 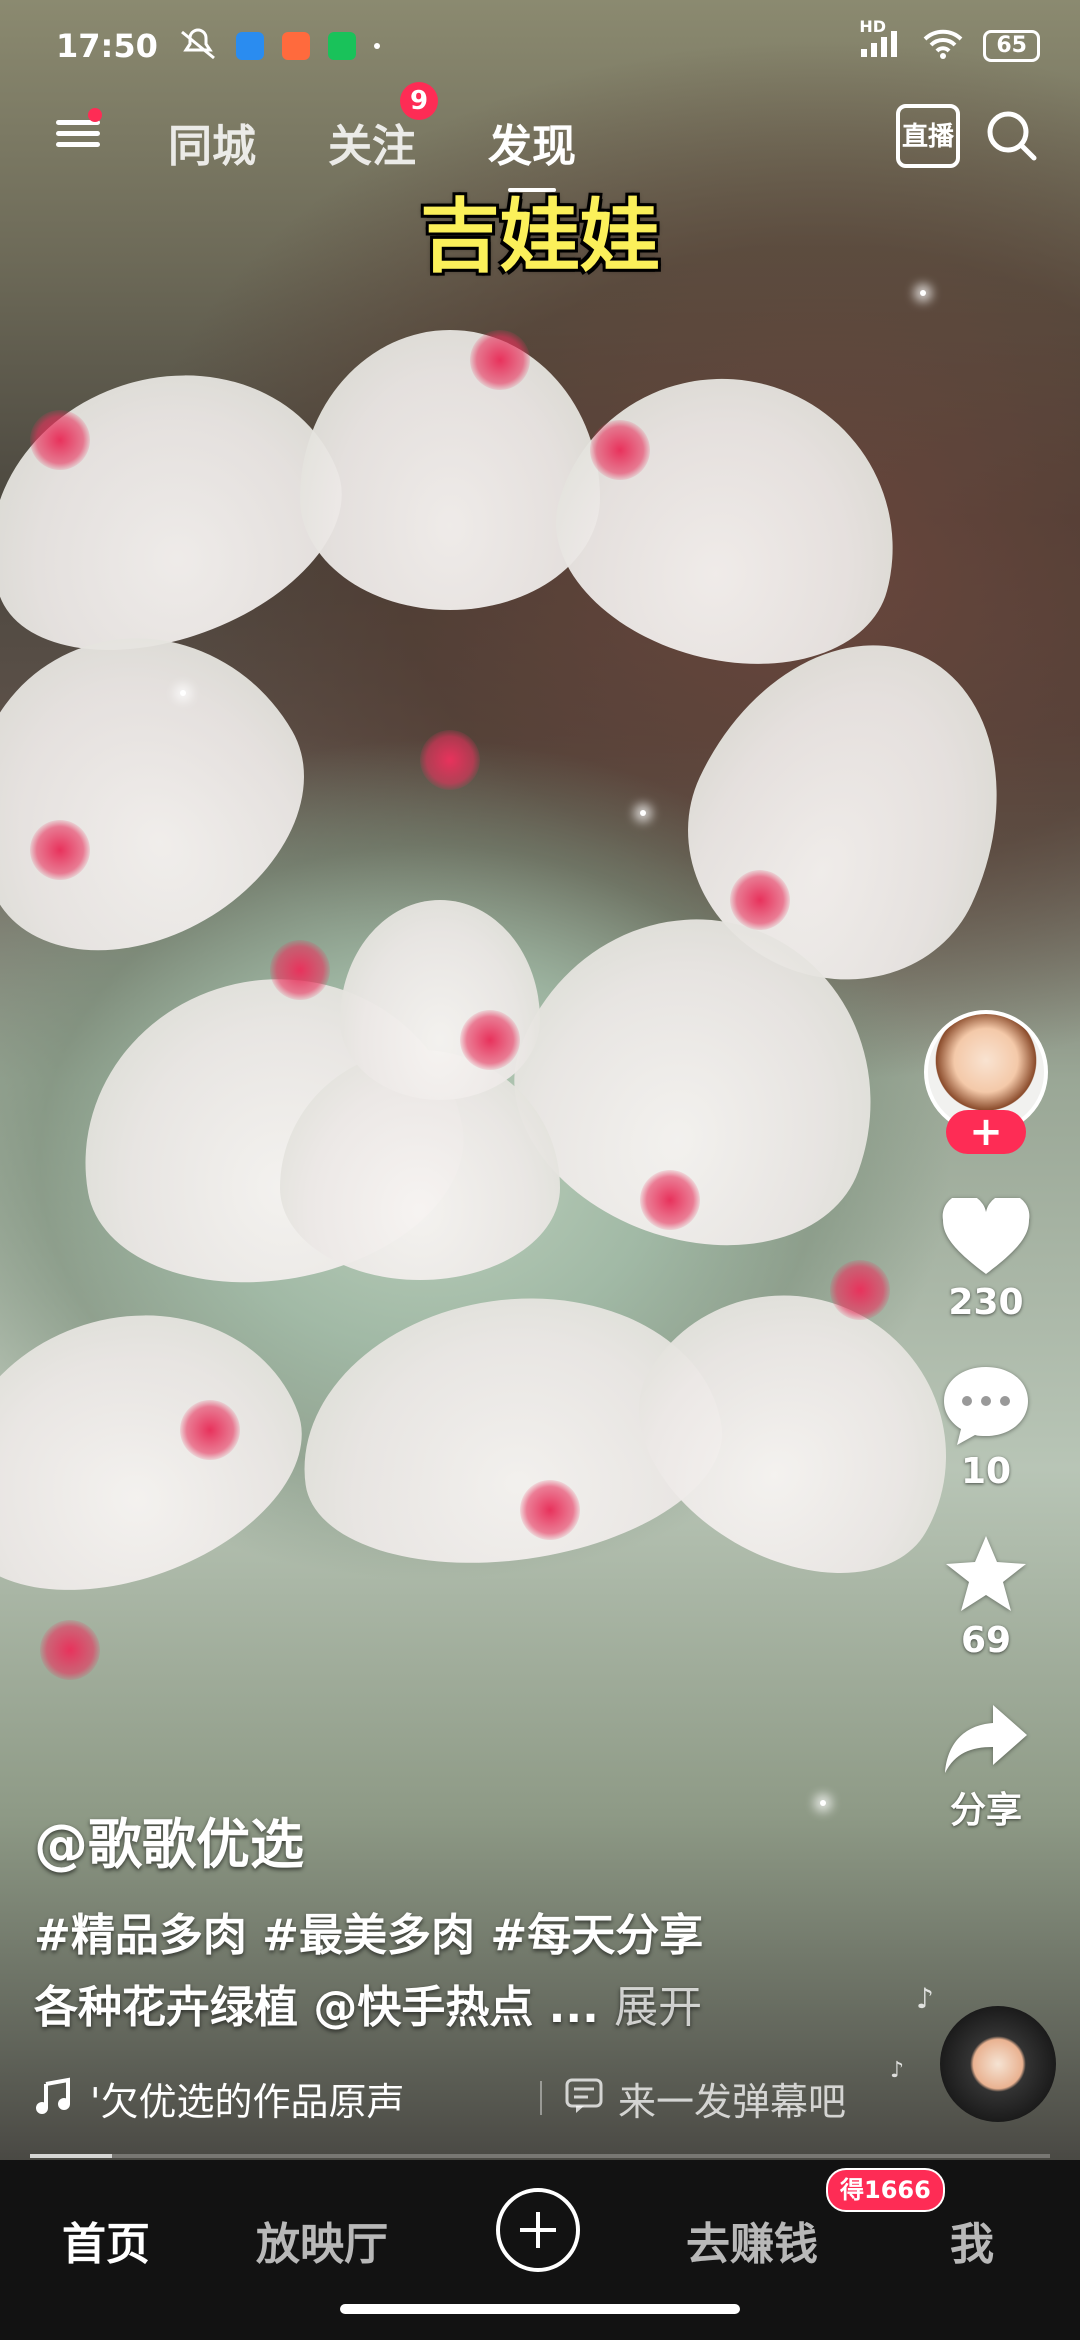 I want to click on nav-home: 首页, so click(x=106, y=2240).